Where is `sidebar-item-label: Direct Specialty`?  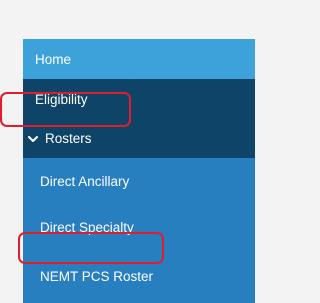 sidebar-item-label: Direct Specialty is located at coordinates (87, 227).